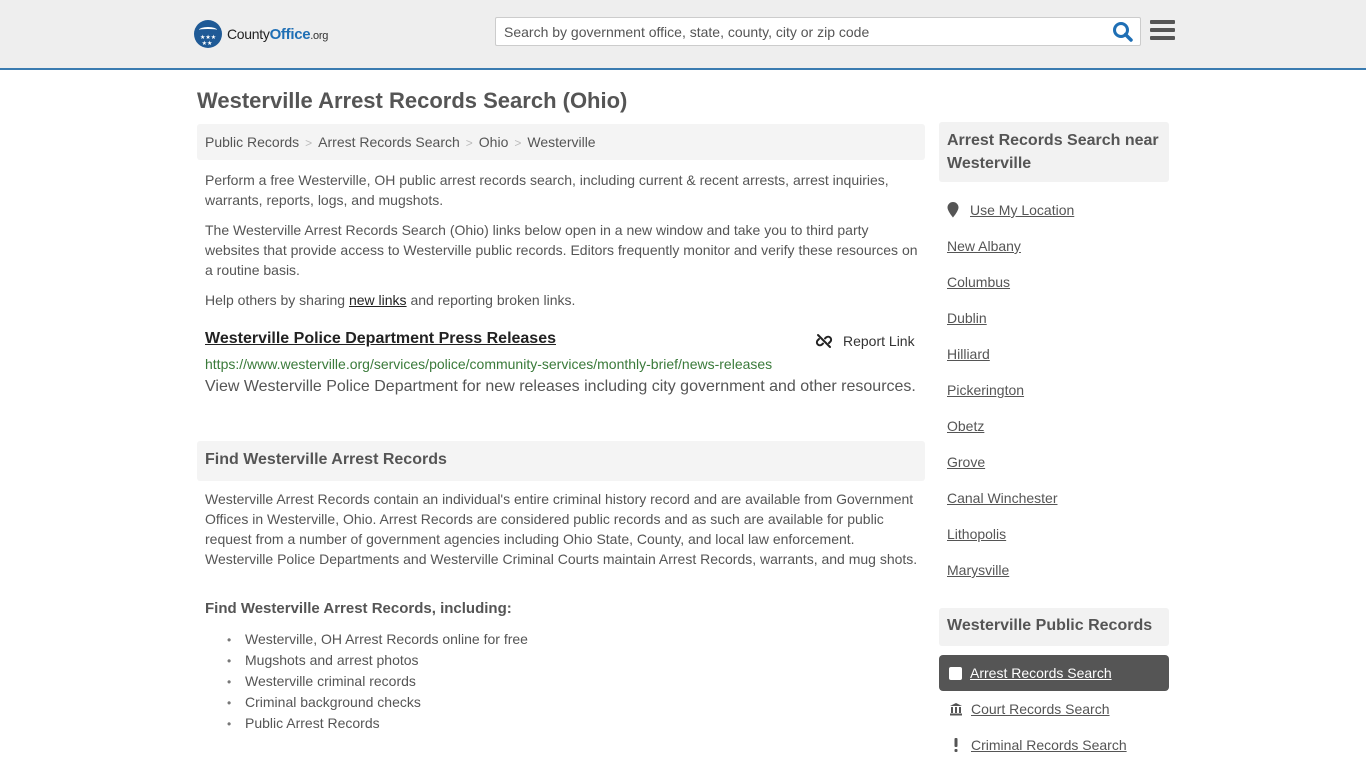 Image resolution: width=1366 pixels, height=768 pixels. Describe the element at coordinates (965, 426) in the screenshot. I see `nearby-city-link: Obetz` at that location.